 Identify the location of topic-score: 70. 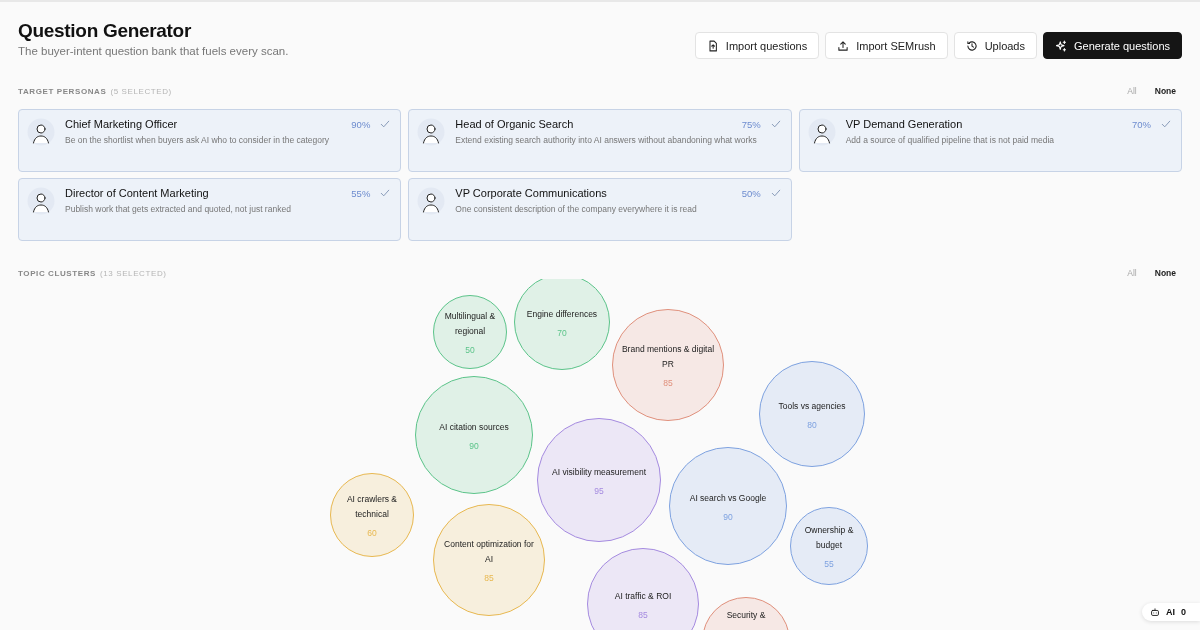
(562, 332).